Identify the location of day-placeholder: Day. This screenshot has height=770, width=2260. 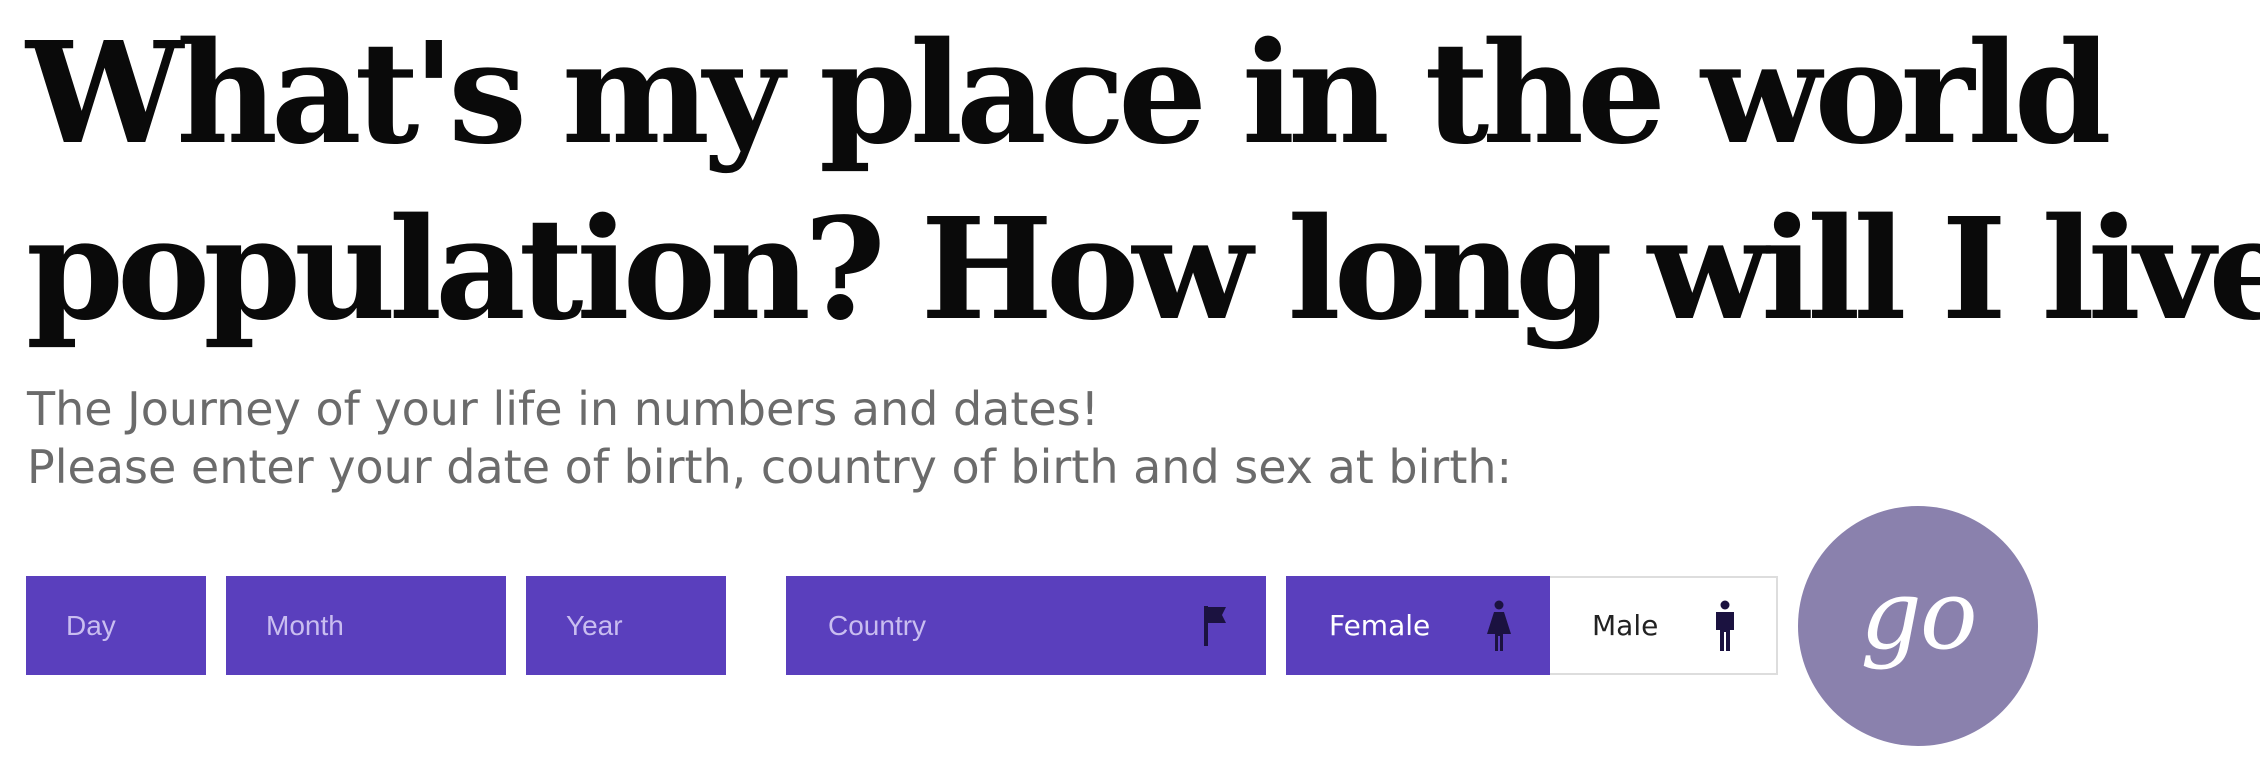
(91, 625).